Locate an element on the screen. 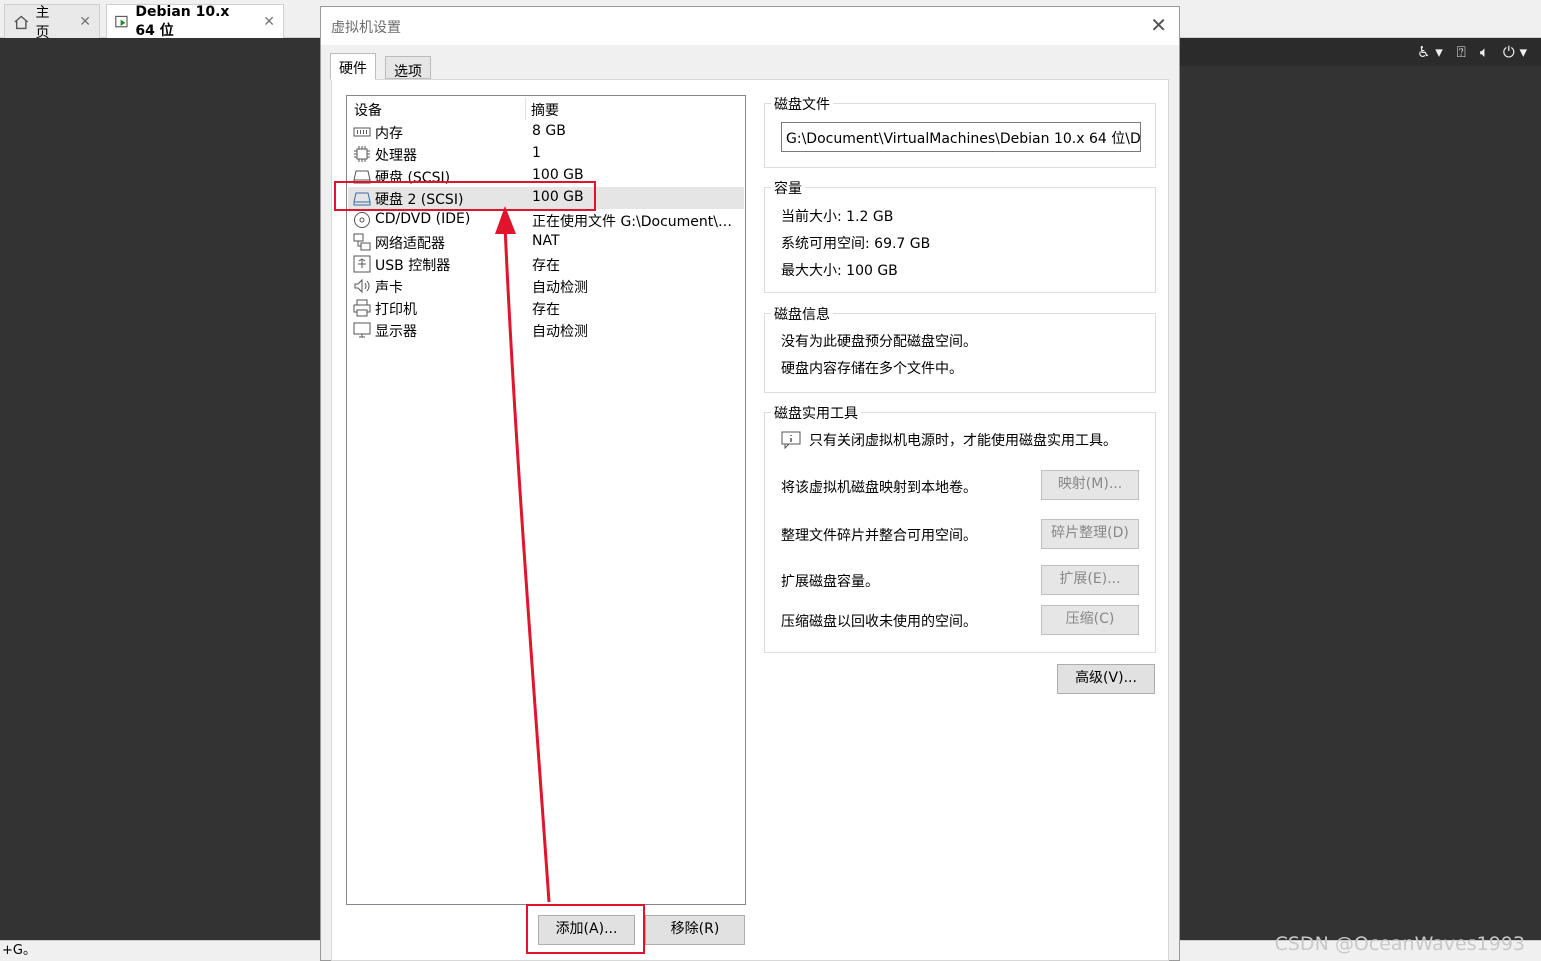  watermark: CSDN @OceanWaves1993 is located at coordinates (1399, 944).